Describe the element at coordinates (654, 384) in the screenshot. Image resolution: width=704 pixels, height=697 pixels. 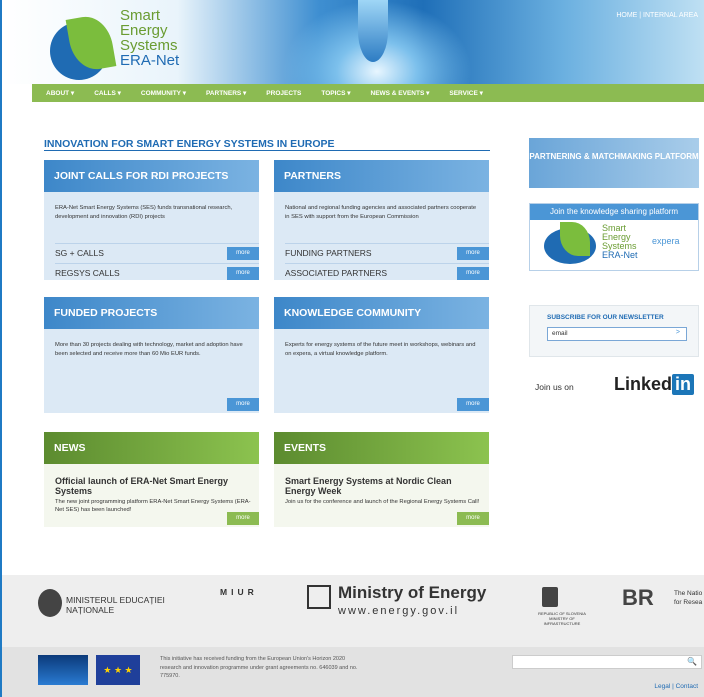
I see `linkedin-logo: Linked in` at that location.